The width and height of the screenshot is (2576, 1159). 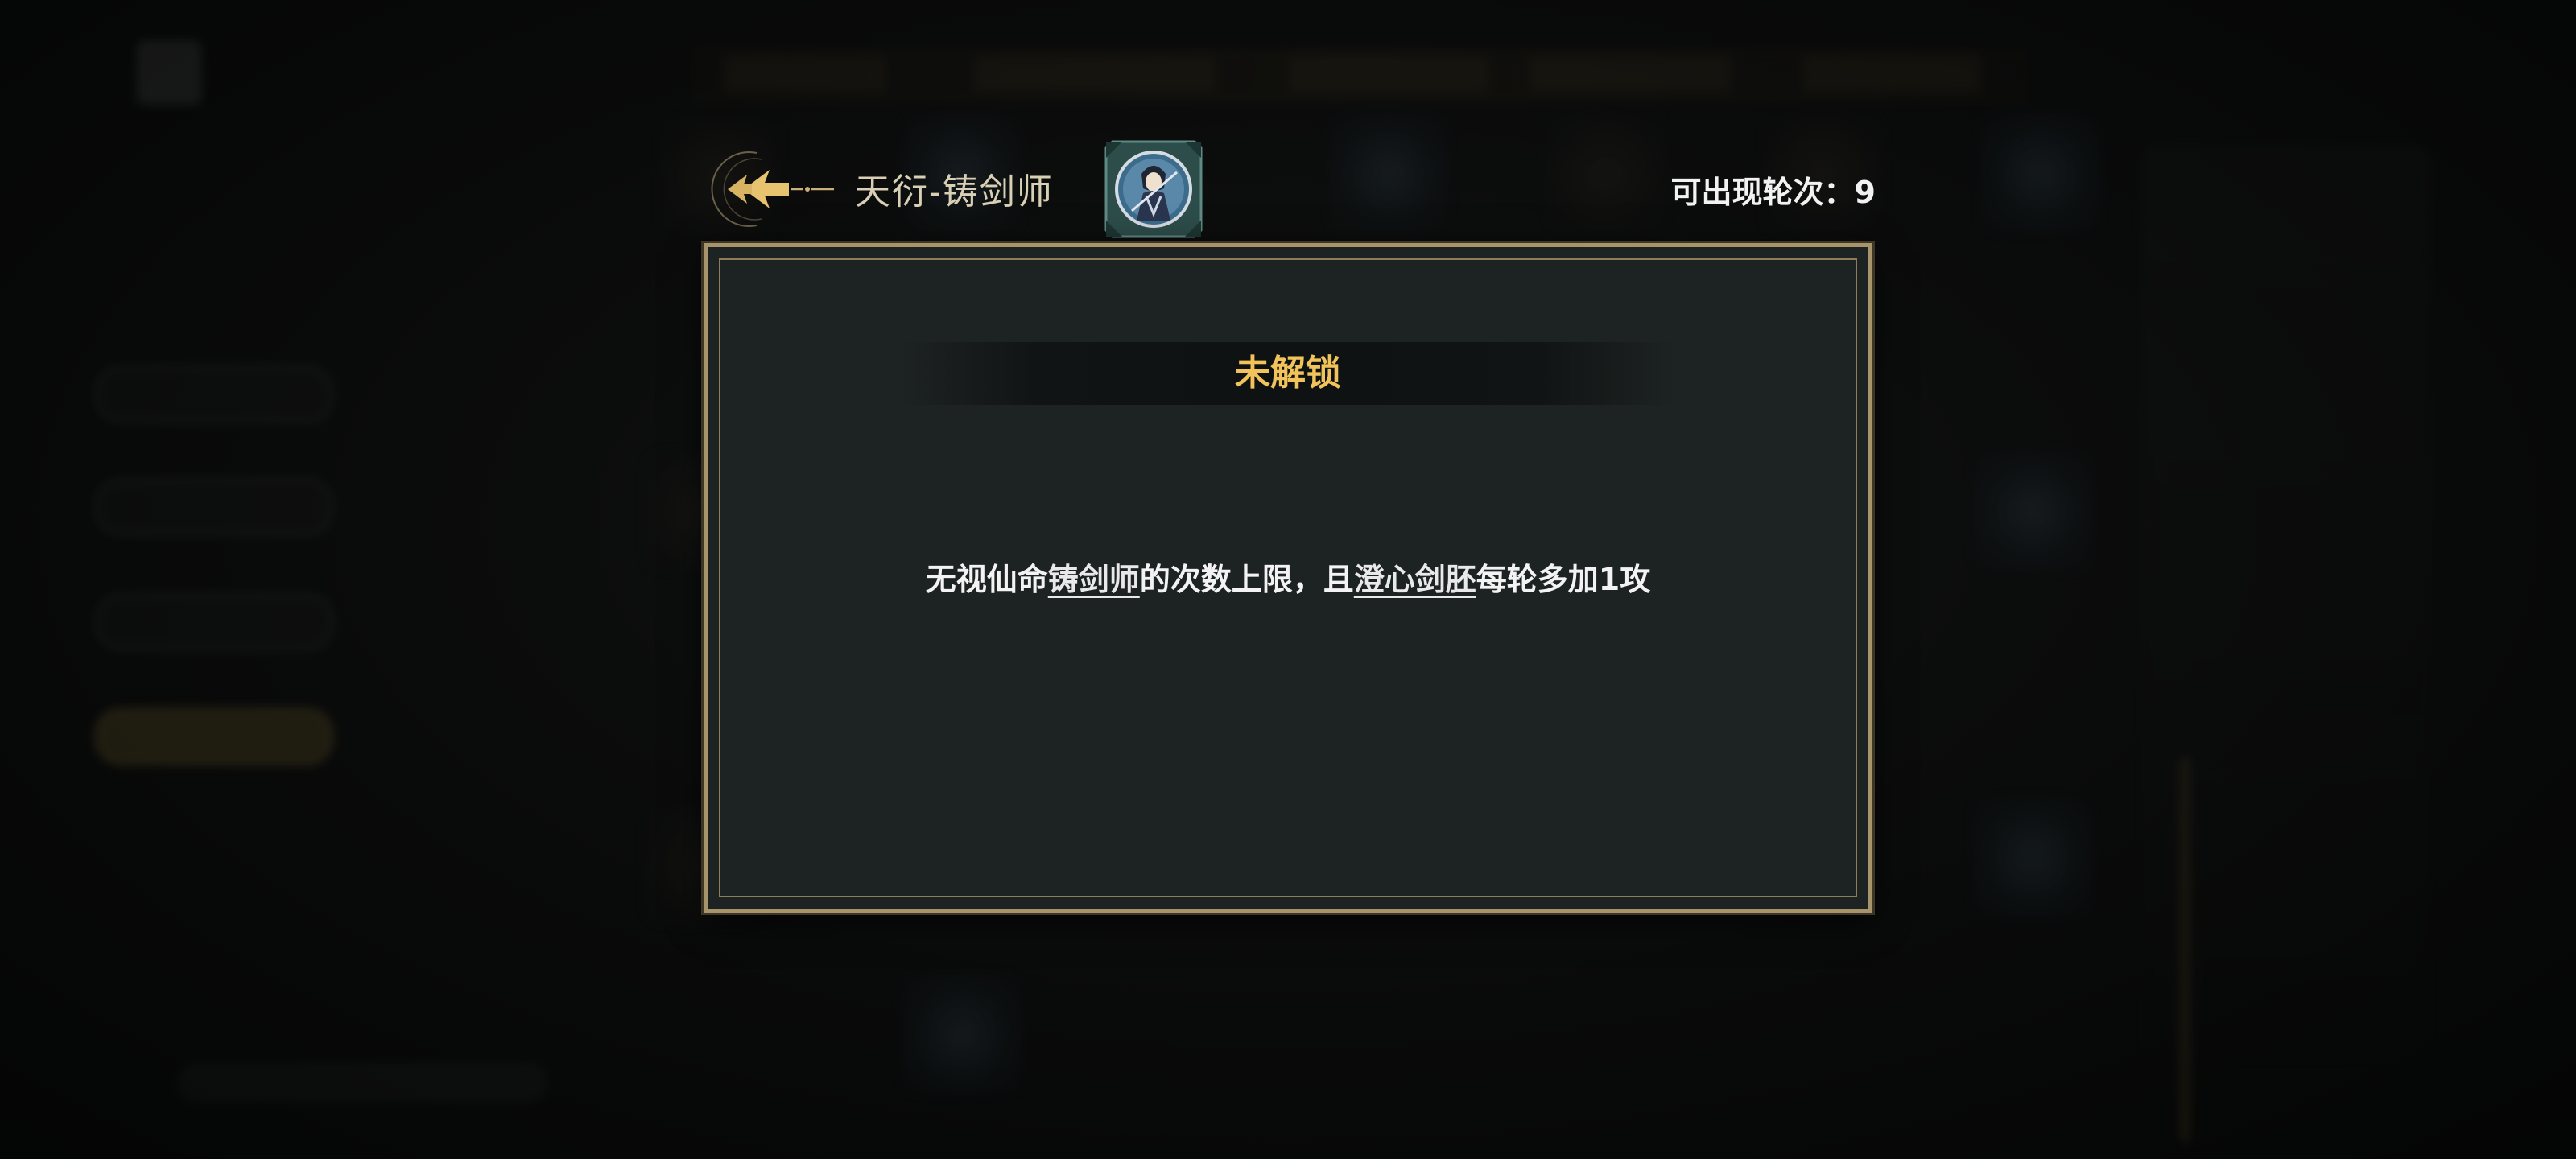 What do you see at coordinates (954, 191) in the screenshot?
I see `page-title: 天衍-铸剑师` at bounding box center [954, 191].